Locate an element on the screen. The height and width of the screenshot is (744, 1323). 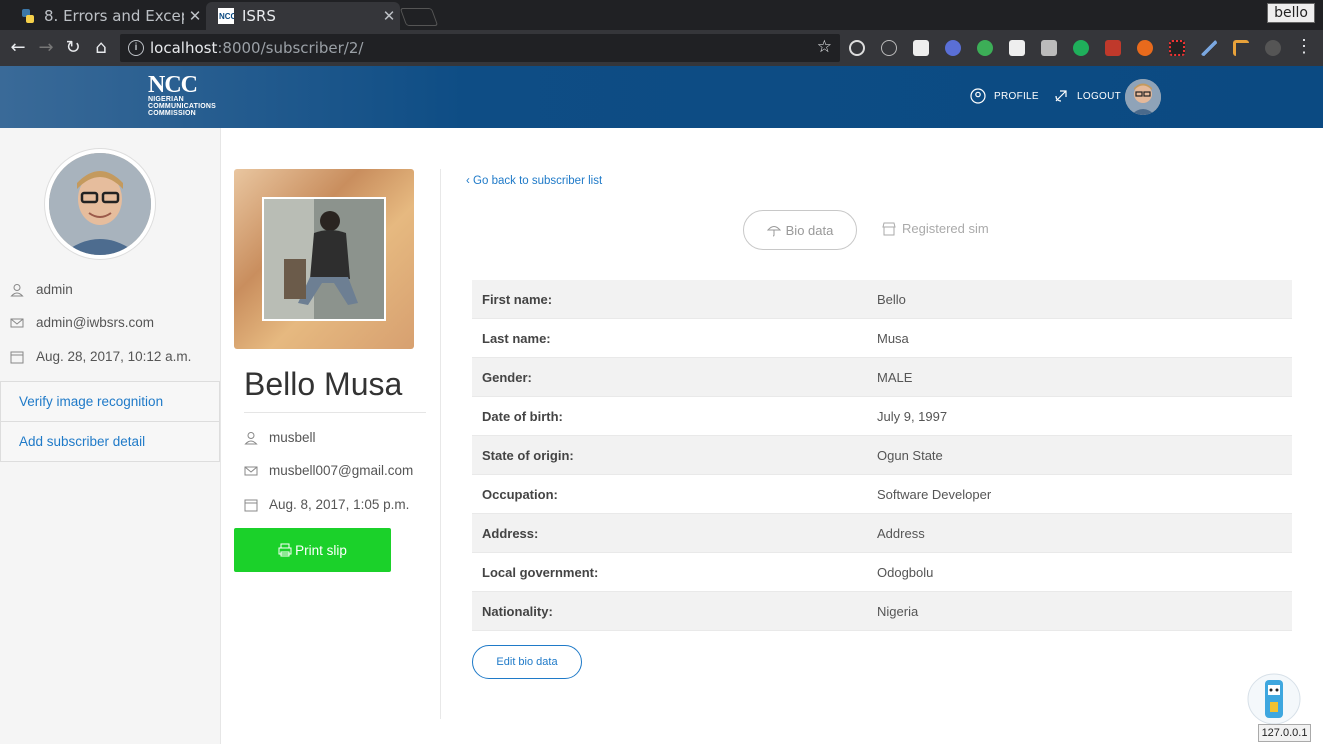
server-ip-label: 127.0.0.1 is located at coordinates (1284, 733).